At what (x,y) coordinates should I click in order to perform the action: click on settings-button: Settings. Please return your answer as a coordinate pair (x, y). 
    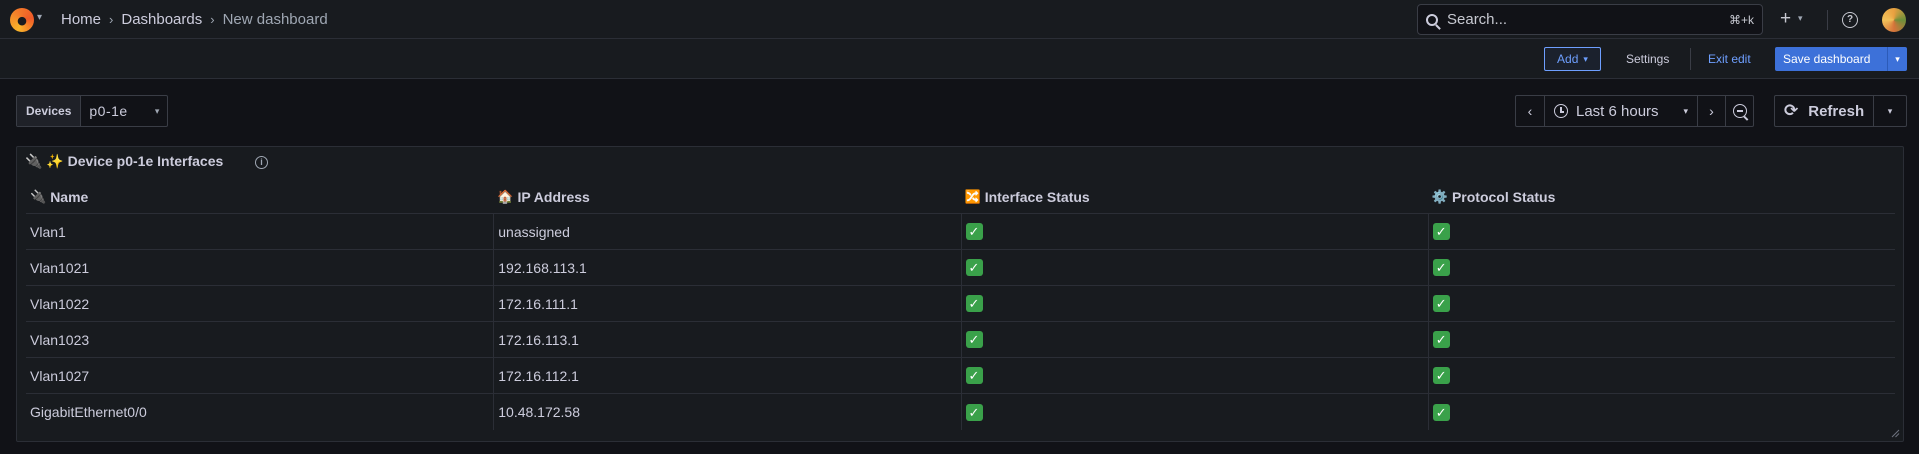
    Looking at the image, I should click on (1647, 59).